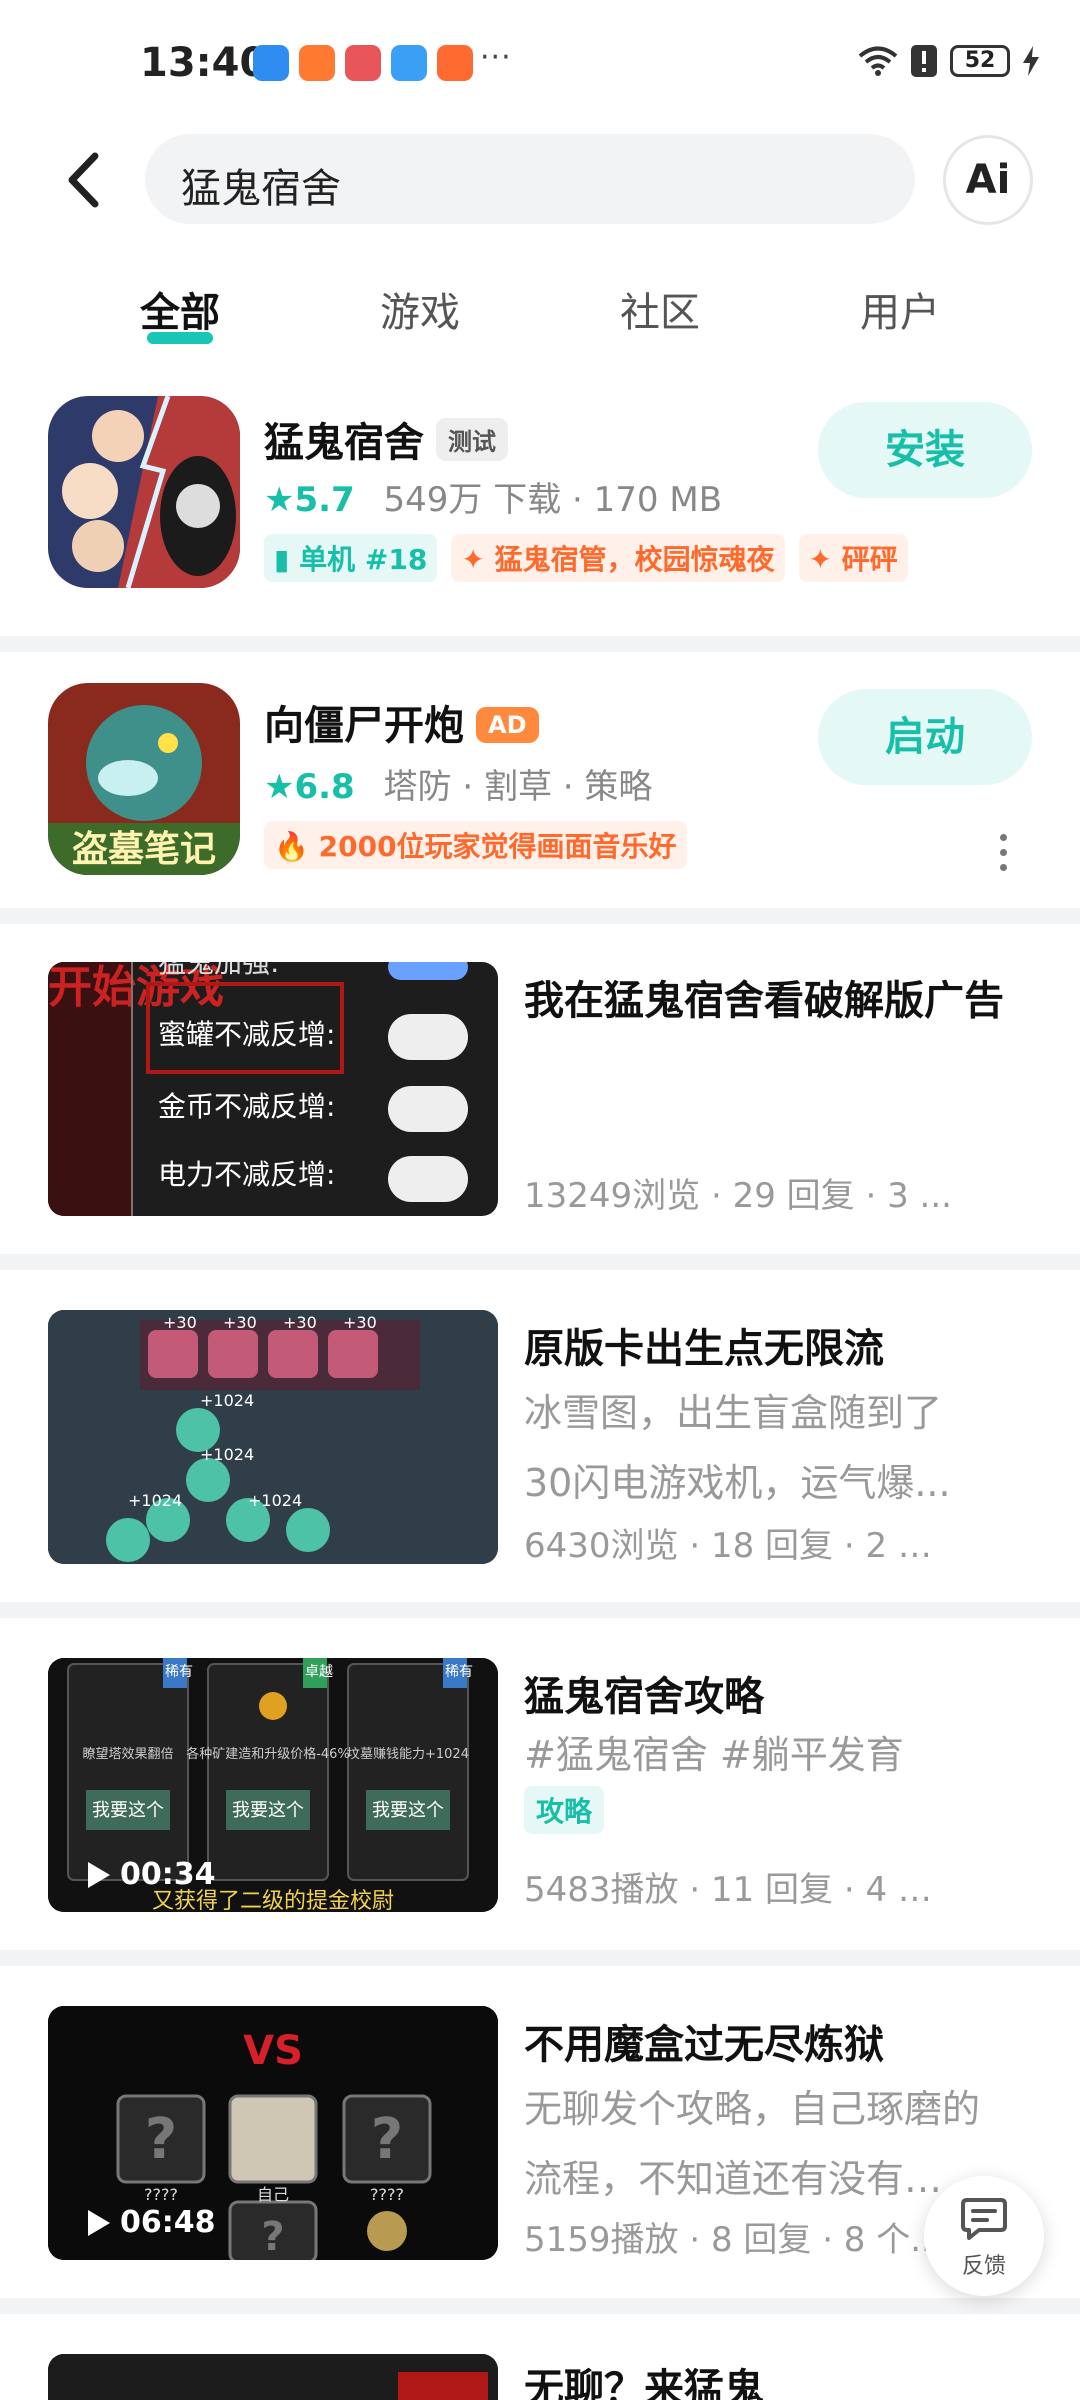 The width and height of the screenshot is (1080, 2400). I want to click on post-title: 无聊？来猛鬼, so click(644, 2383).